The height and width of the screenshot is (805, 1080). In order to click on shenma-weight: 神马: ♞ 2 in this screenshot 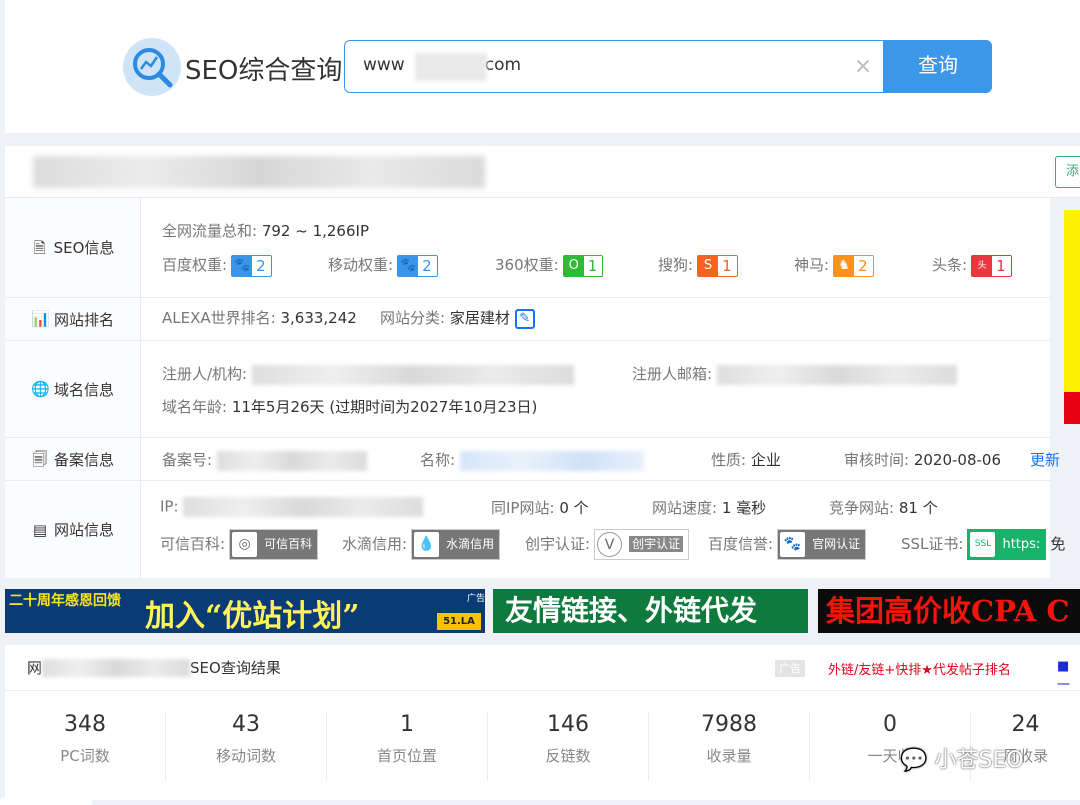, I will do `click(834, 265)`.